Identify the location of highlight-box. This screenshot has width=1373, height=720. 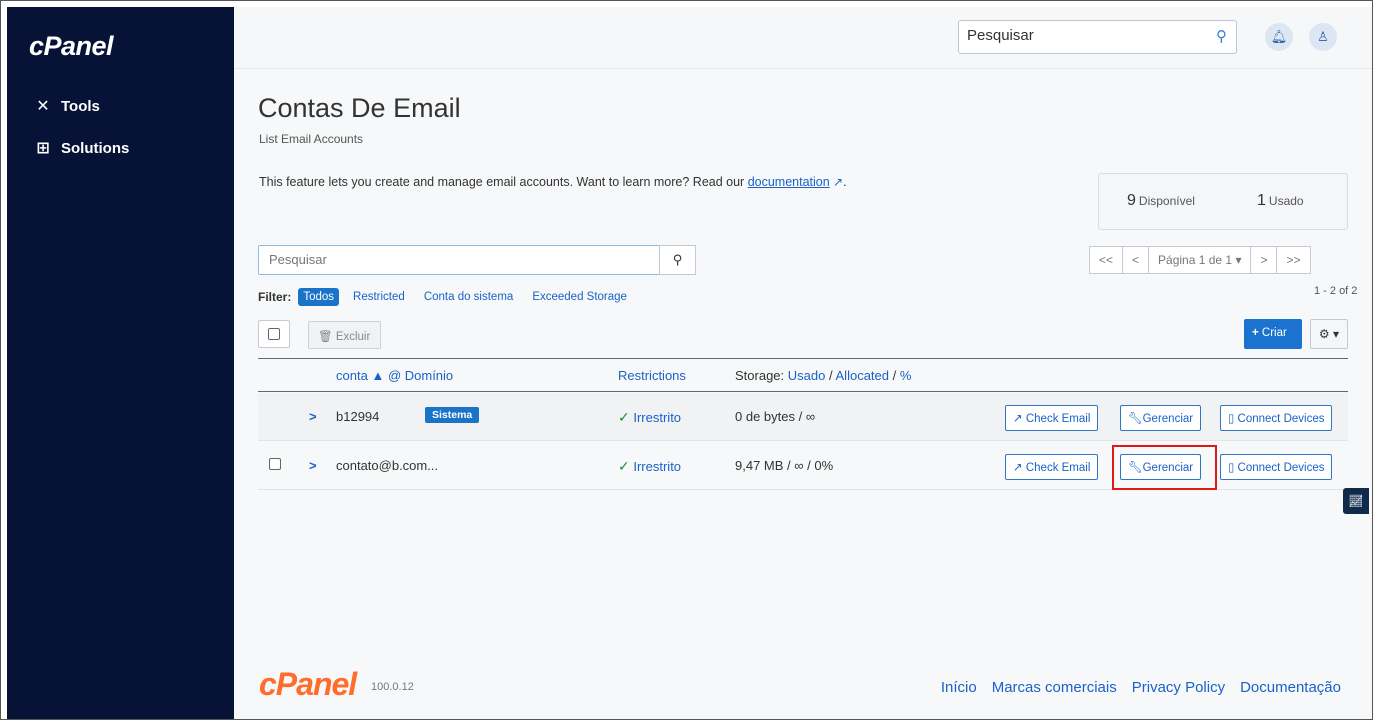
(1164, 467).